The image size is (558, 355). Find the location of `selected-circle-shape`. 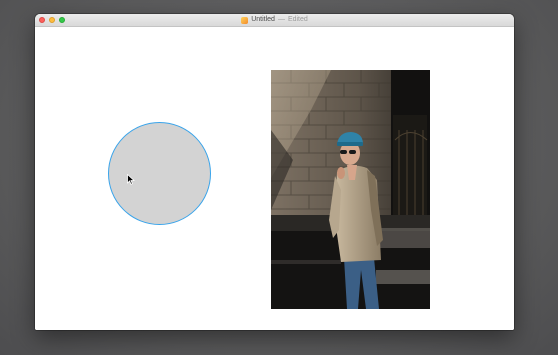

selected-circle-shape is located at coordinates (159, 173).